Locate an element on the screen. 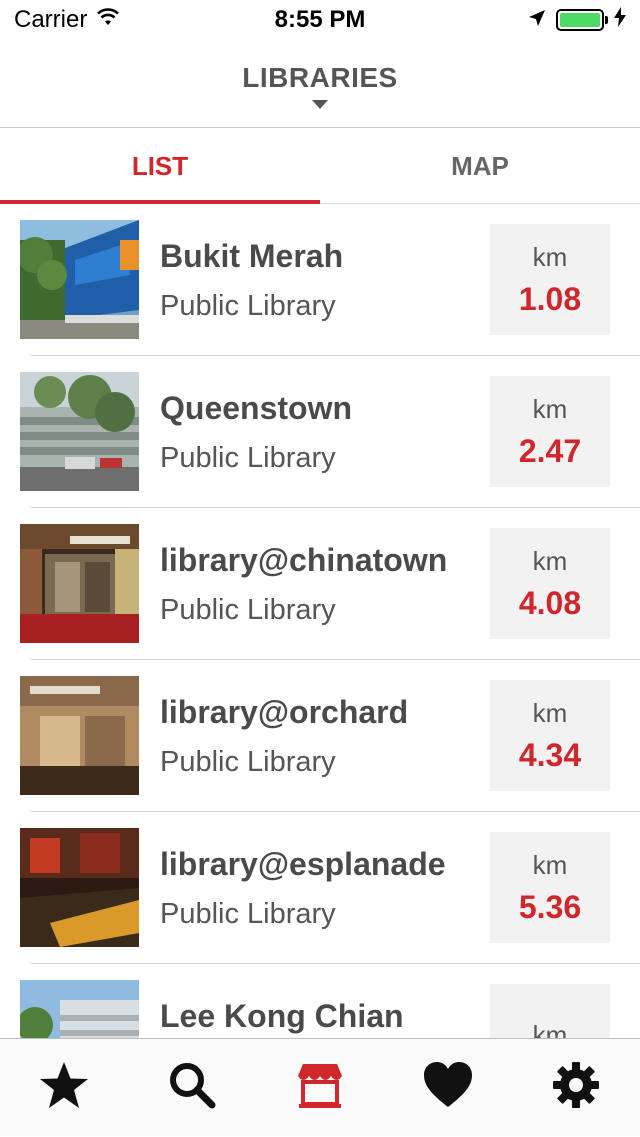  location-arrow-icon is located at coordinates (537, 20).